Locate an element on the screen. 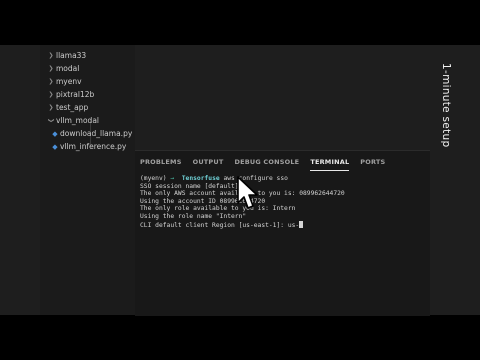 This screenshot has width=480, height=360. tree-item-vllm-inference: ◆ vllm_inference.py is located at coordinates (88, 146).